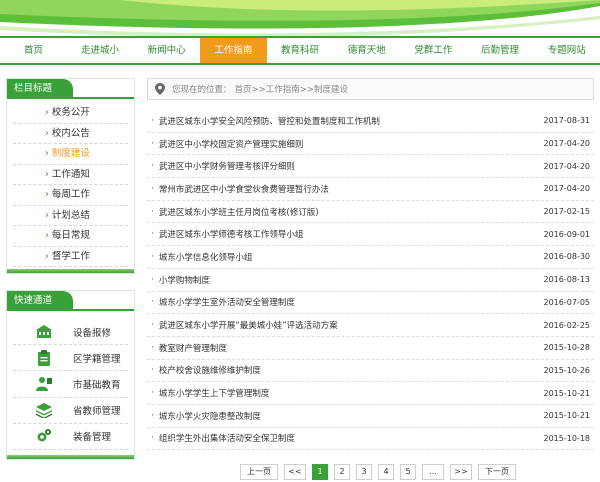 Image resolution: width=600 pixels, height=482 pixels. What do you see at coordinates (348, 370) in the screenshot?
I see `article-title: 校产校舍设施维修维护制度` at bounding box center [348, 370].